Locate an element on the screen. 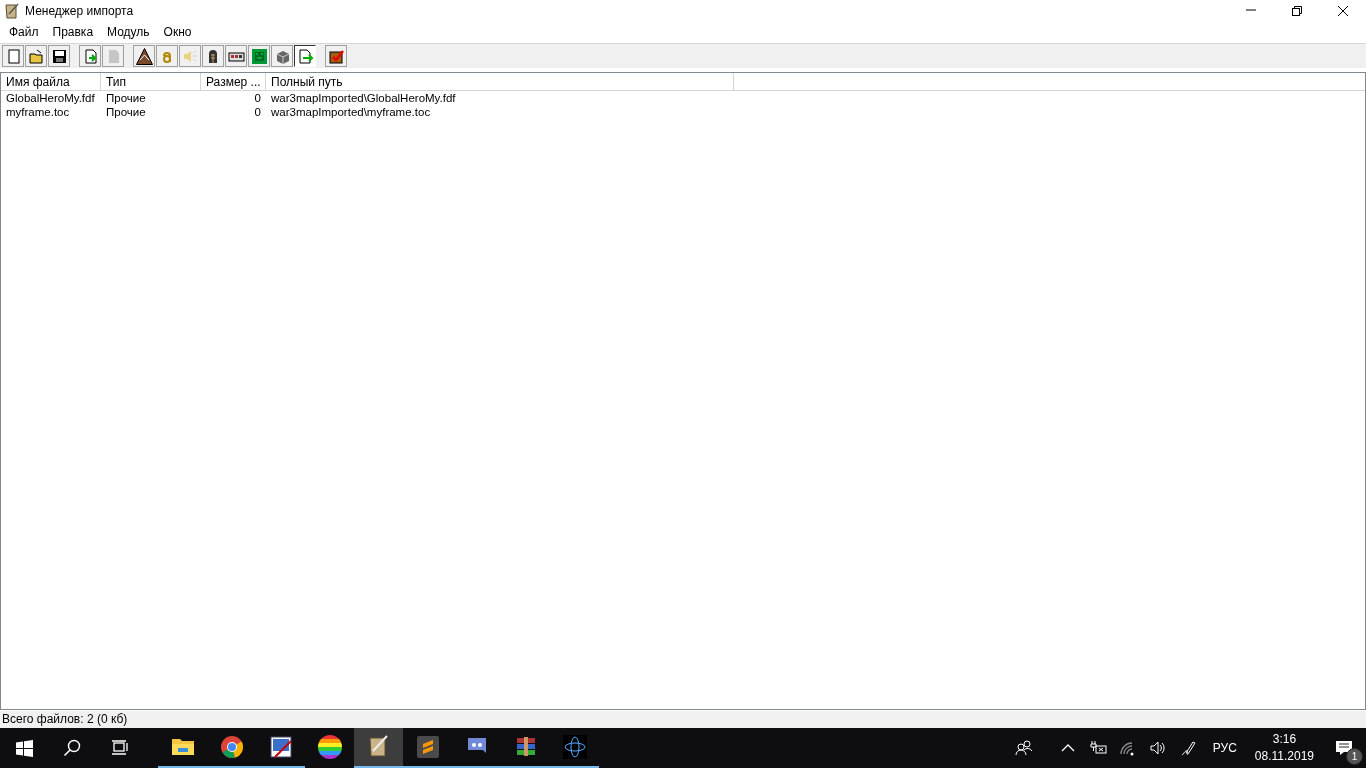 This screenshot has width=1366, height=768. restore-icon is located at coordinates (1297, 11).